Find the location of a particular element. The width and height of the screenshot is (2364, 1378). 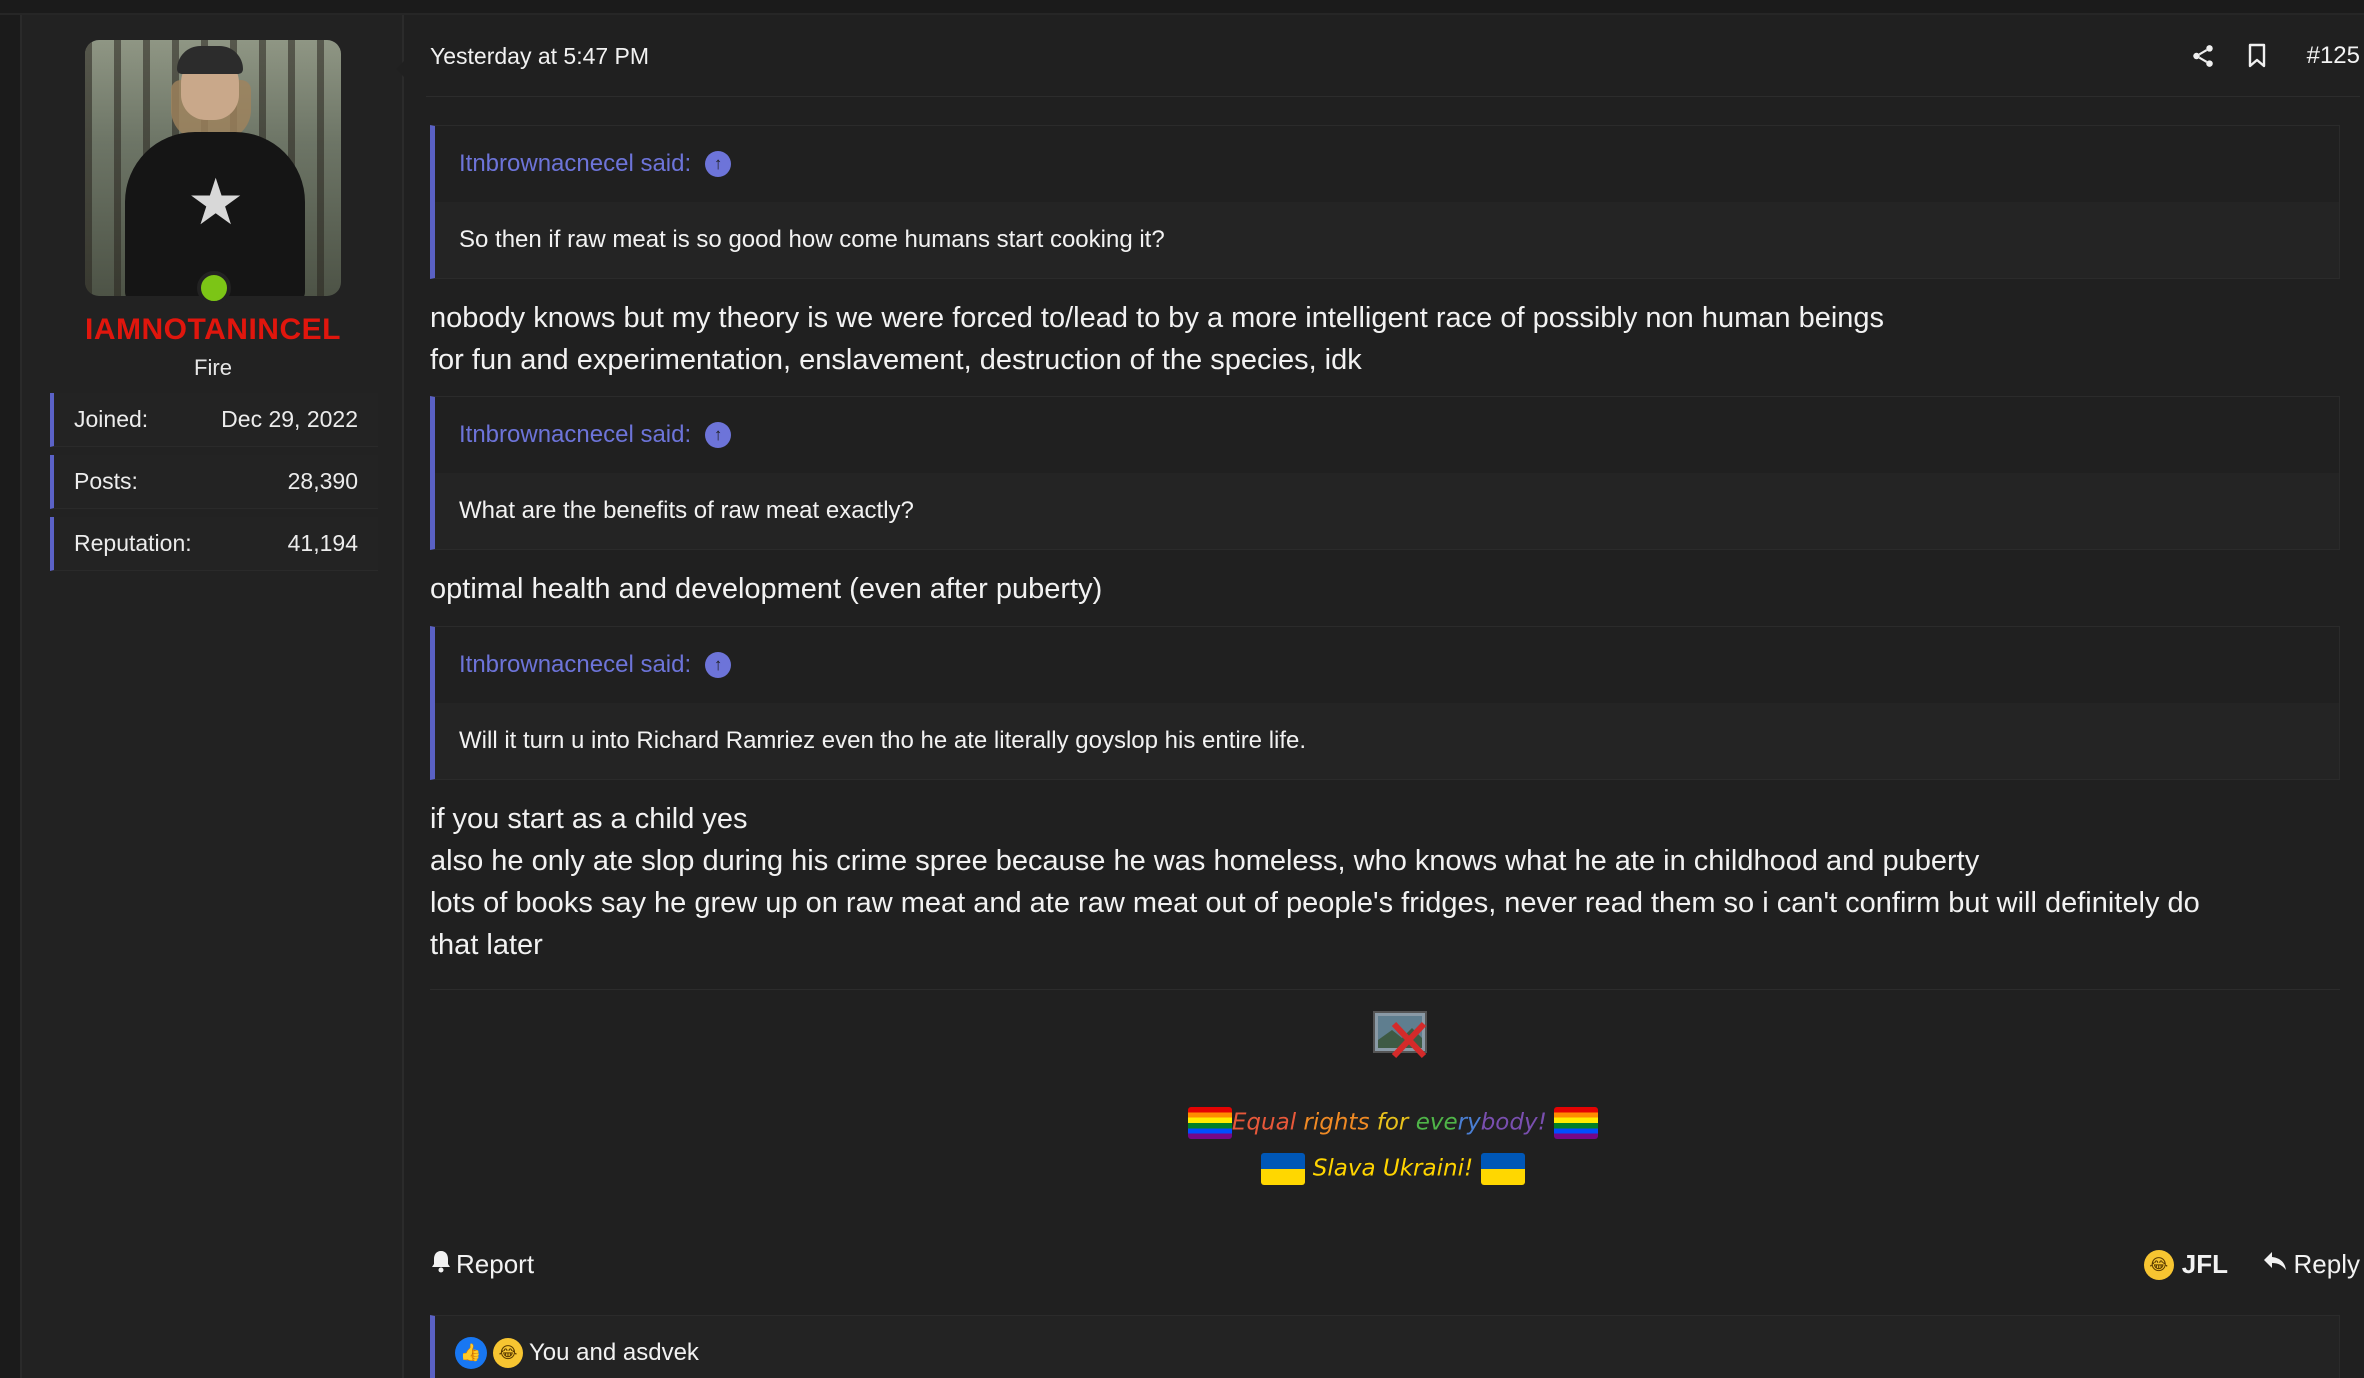

stat-value: 28,390 is located at coordinates (323, 481).